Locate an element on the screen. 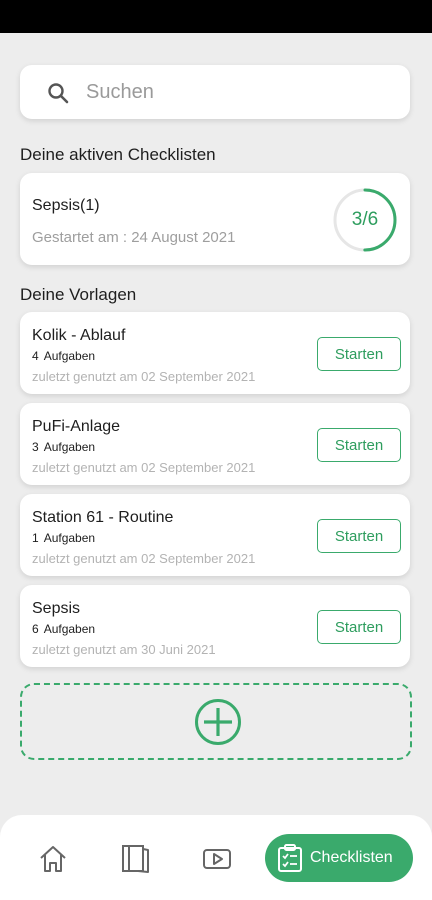 The height and width of the screenshot is (900, 432). search-icon is located at coordinates (58, 93).